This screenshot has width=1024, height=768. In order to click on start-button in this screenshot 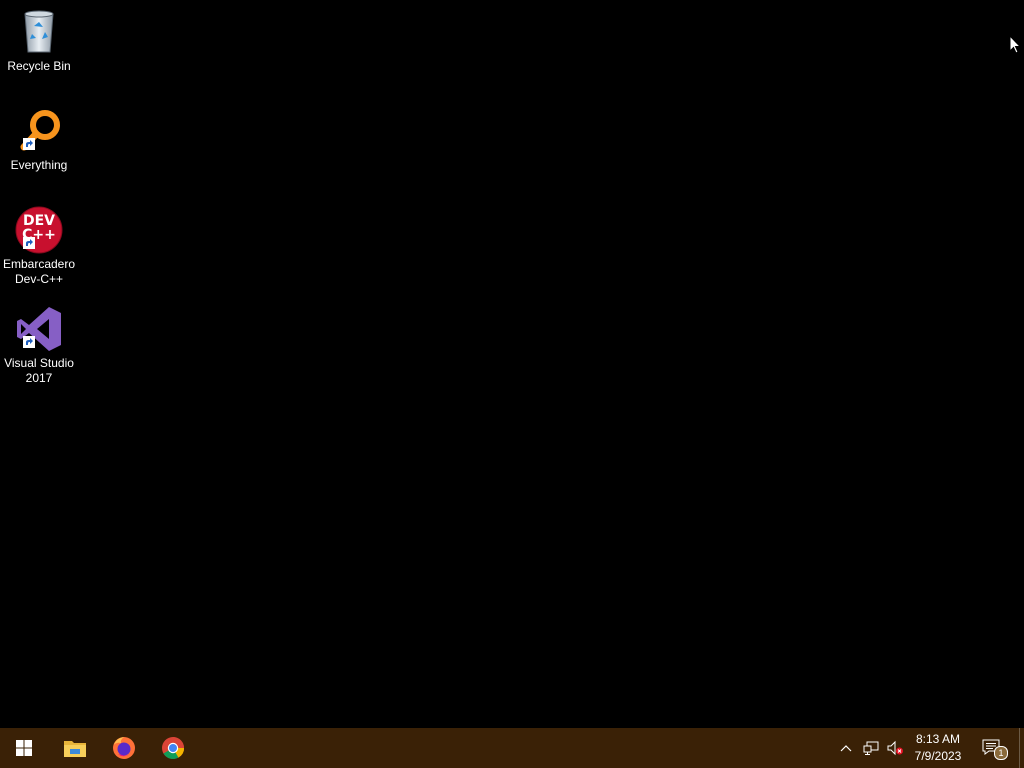, I will do `click(24, 748)`.